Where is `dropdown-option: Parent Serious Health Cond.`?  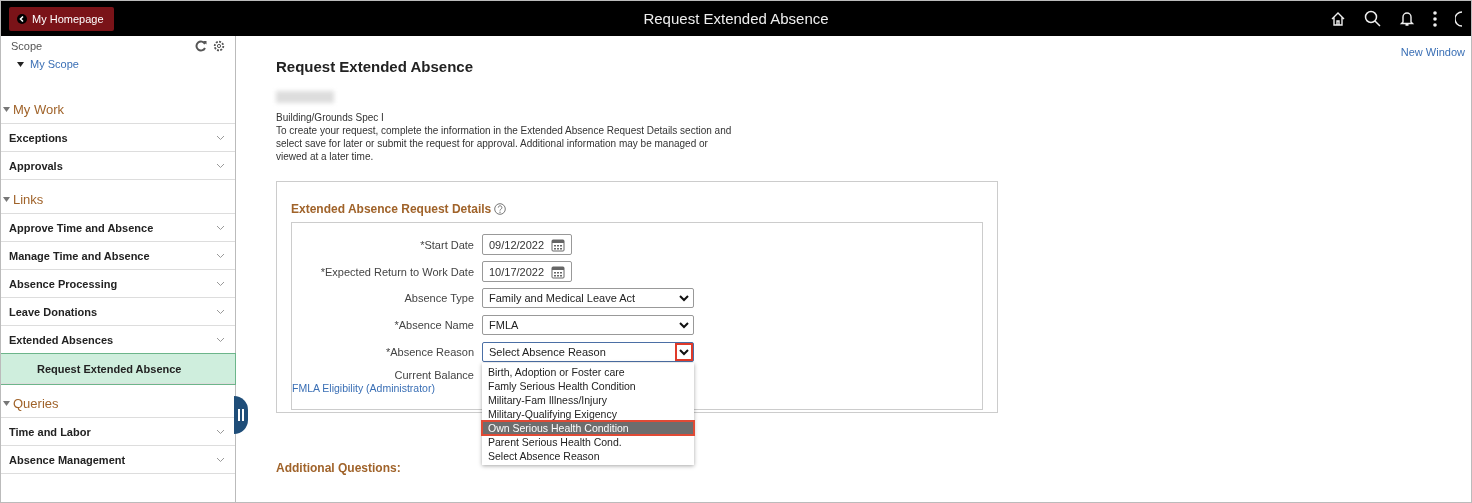 dropdown-option: Parent Serious Health Cond. is located at coordinates (588, 442).